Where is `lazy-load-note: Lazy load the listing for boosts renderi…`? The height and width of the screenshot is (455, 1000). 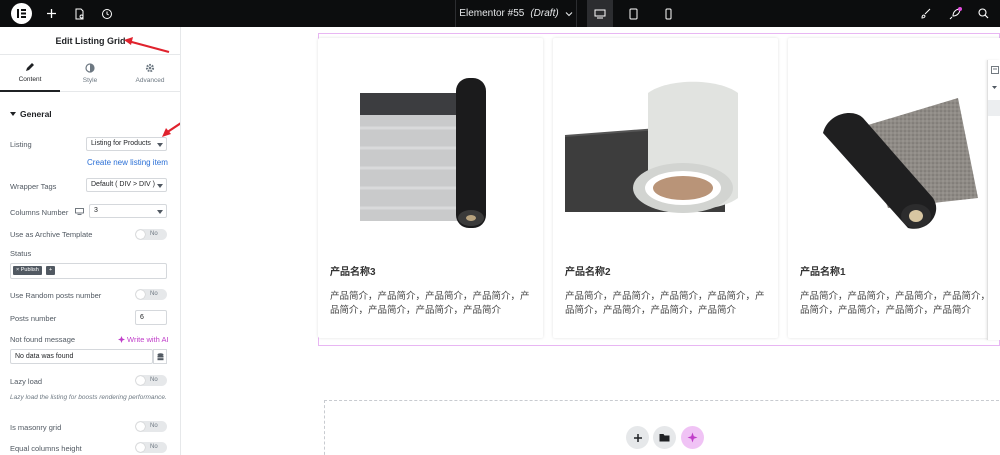
lazy-load-note: Lazy load the listing for boosts renderi… is located at coordinates (88, 397).